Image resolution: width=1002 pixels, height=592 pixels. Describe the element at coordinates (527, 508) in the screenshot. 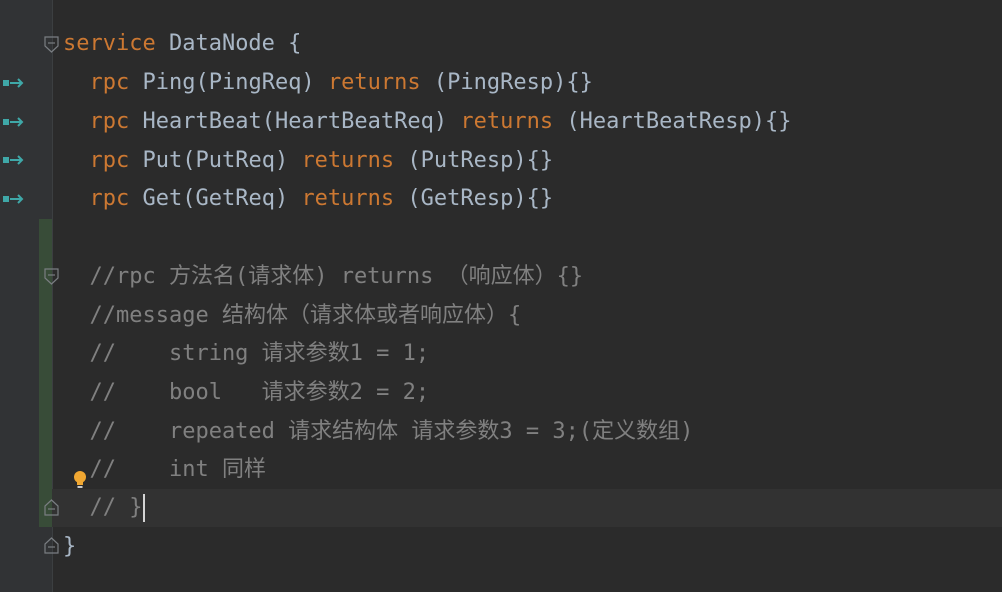

I see `current-line-highlight` at that location.